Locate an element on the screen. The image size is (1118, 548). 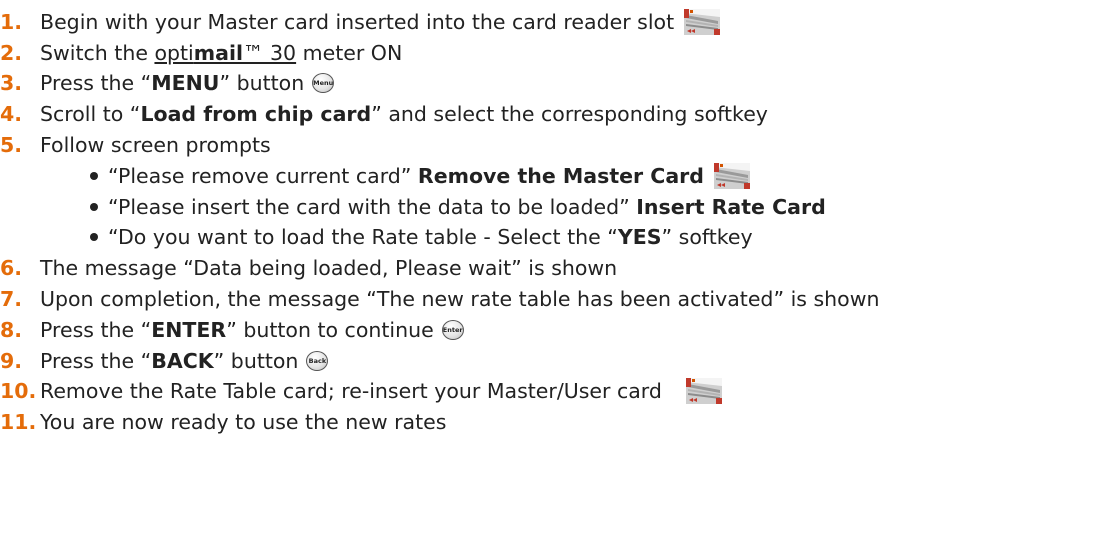
step-text: Switch the is located at coordinates (97, 53).